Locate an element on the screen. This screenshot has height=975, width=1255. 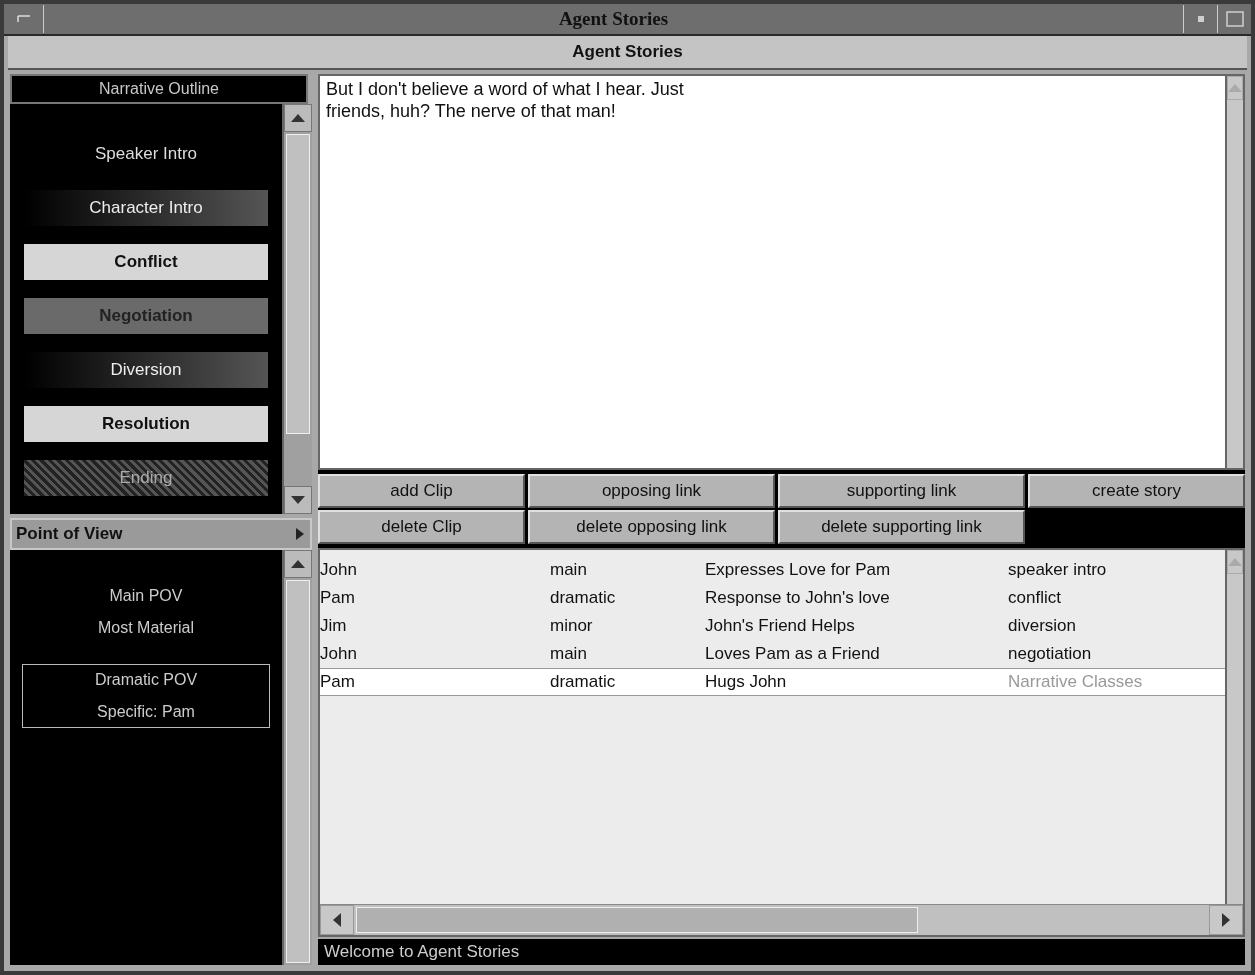
table-cell-text: Response to John's love is located at coordinates (798, 598).